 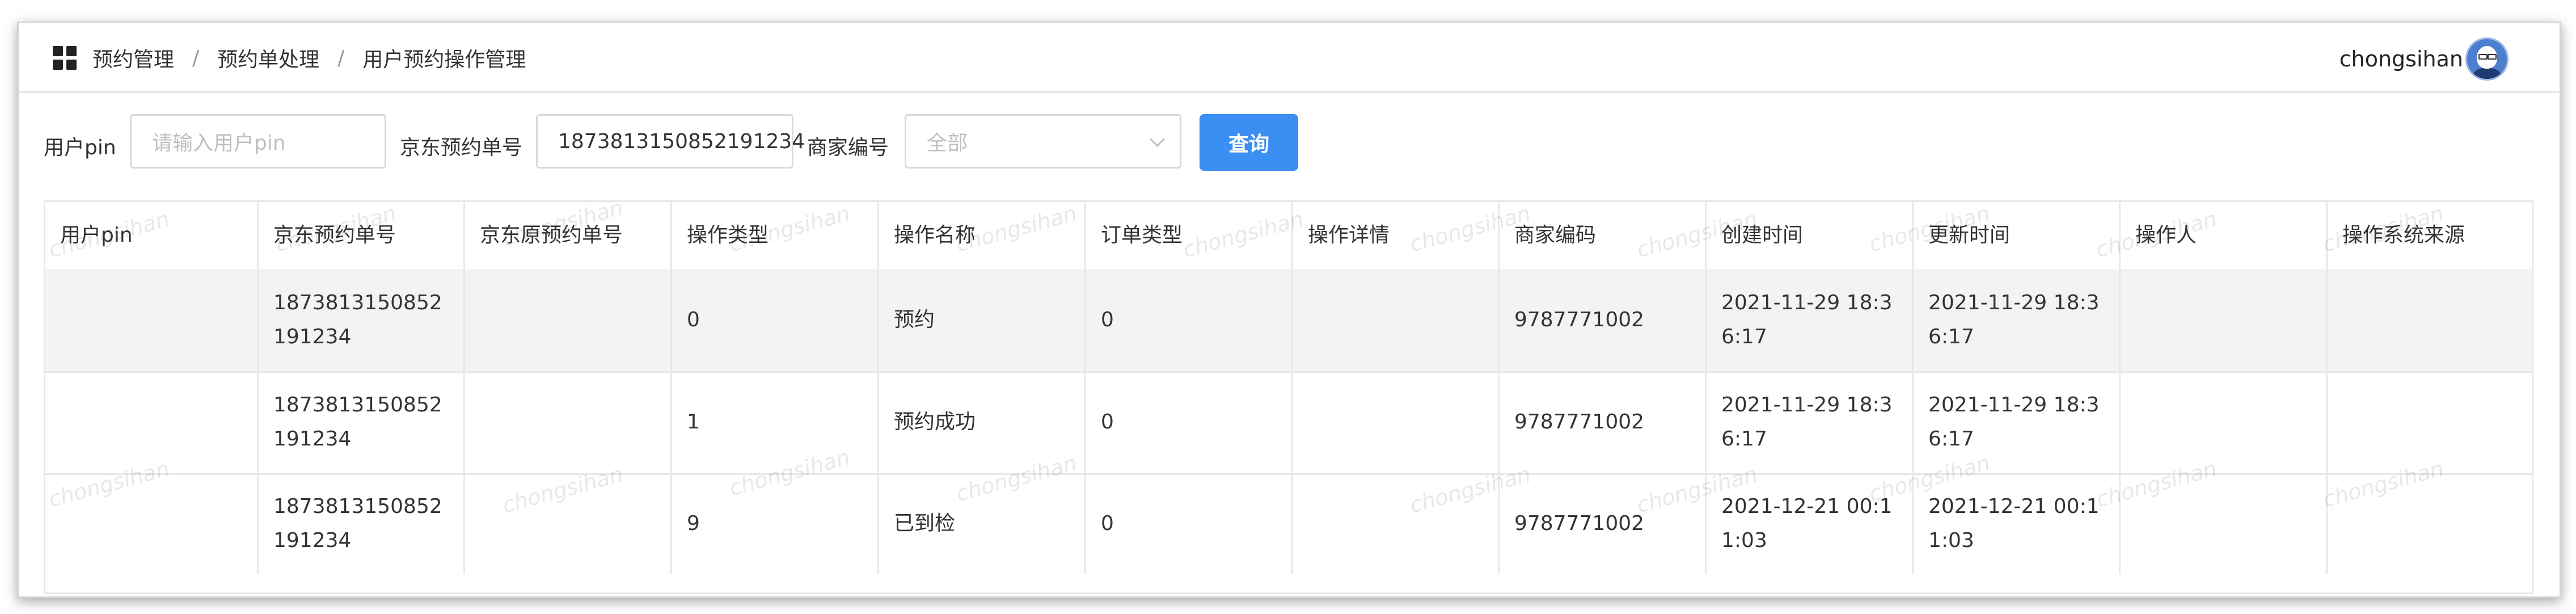 I want to click on column-header: 更新时间, so click(x=2017, y=235).